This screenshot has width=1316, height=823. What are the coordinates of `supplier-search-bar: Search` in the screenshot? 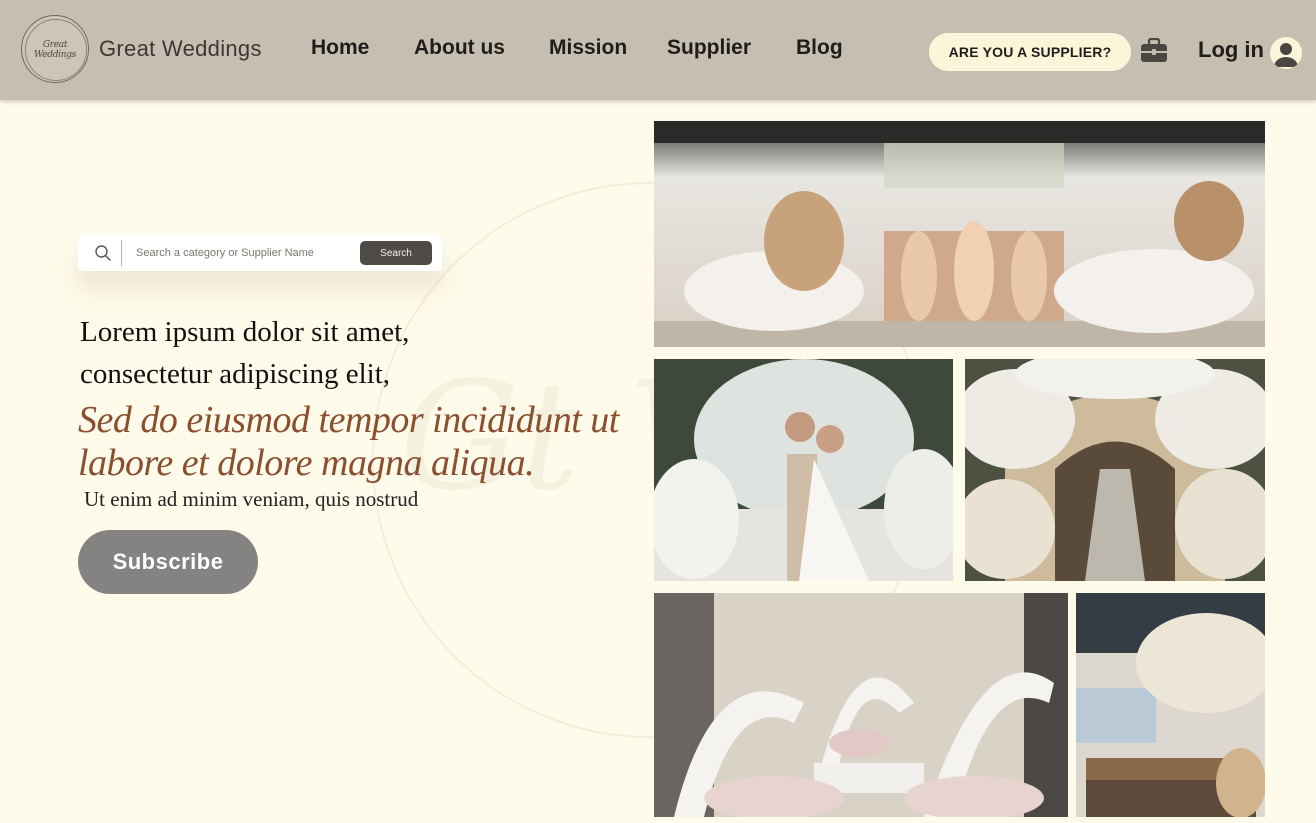 It's located at (260, 253).